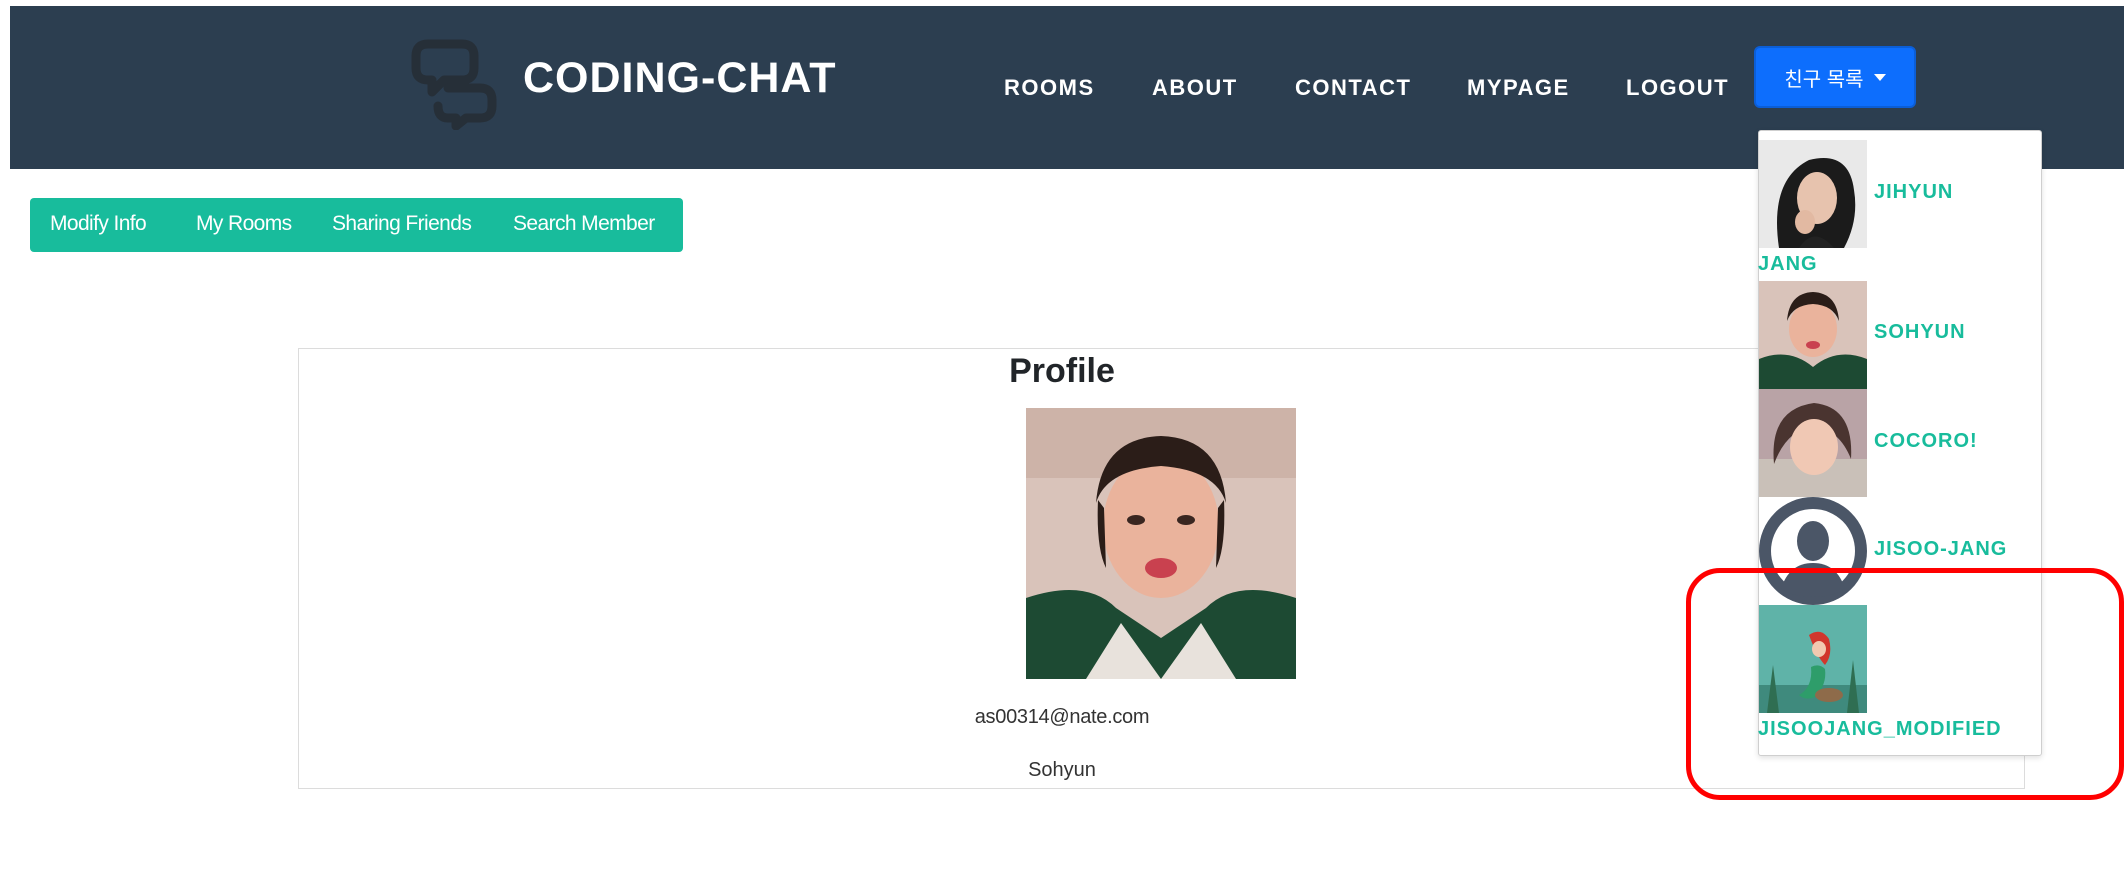 This screenshot has width=2124, height=877. Describe the element at coordinates (1824, 79) in the screenshot. I see `friend-list-button-label: 친구 목록` at that location.